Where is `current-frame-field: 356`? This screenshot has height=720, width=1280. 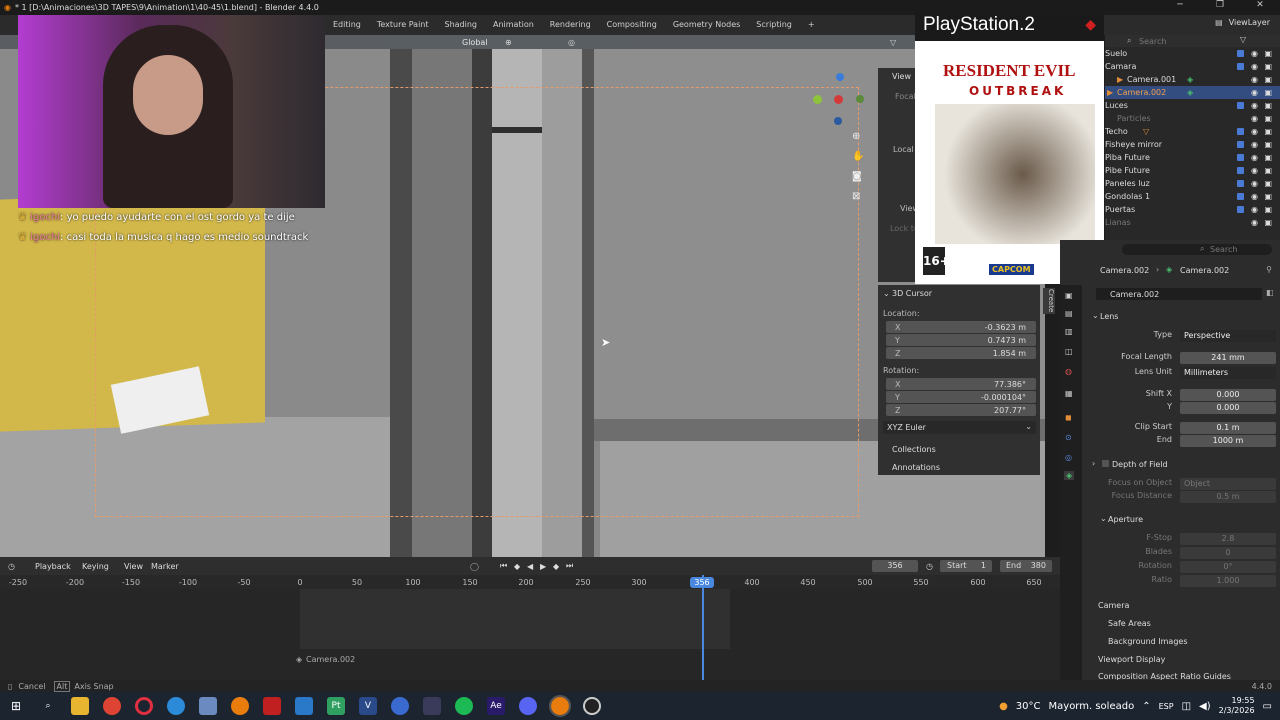 current-frame-field: 356 is located at coordinates (895, 566).